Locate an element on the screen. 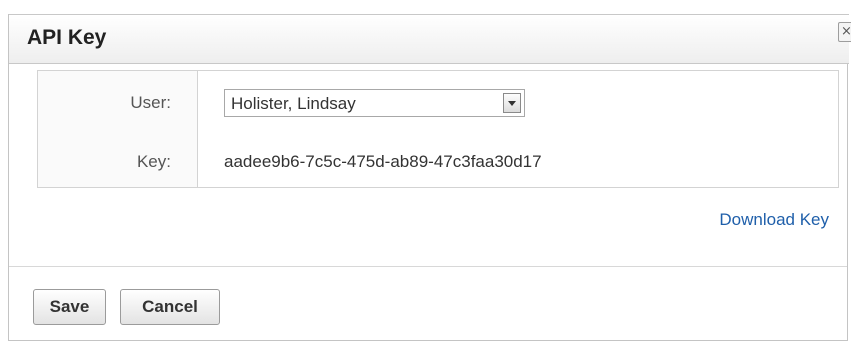 Image resolution: width=851 pixels, height=343 pixels. user-select: Holister, Lindsay is located at coordinates (374, 103).